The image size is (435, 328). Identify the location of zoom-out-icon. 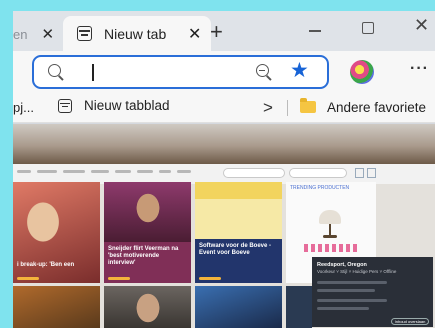
(262, 70).